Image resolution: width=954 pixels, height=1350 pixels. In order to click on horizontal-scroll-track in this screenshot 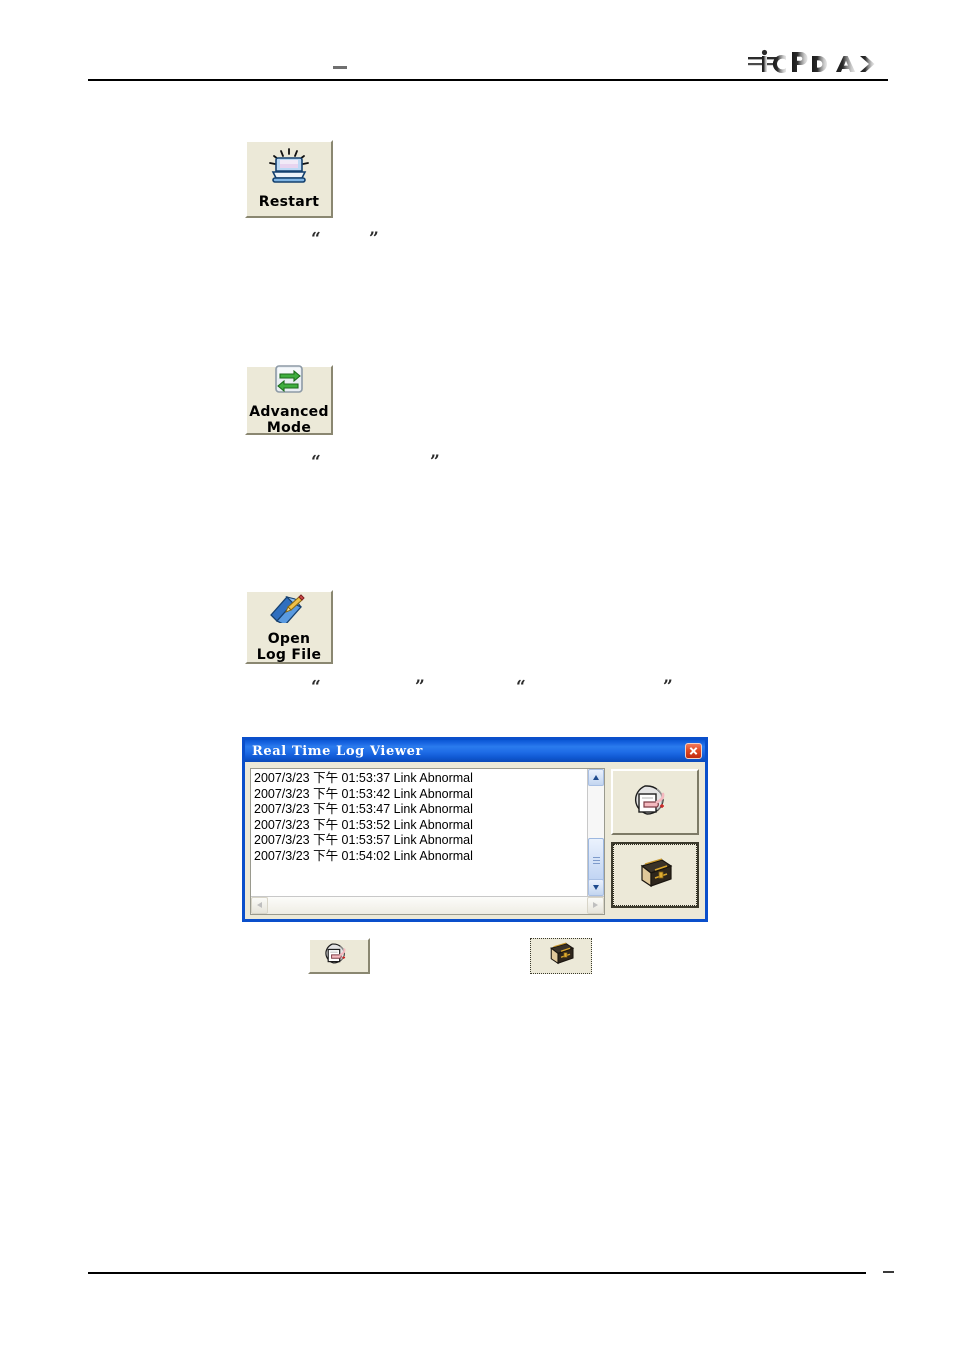, I will do `click(427, 905)`.